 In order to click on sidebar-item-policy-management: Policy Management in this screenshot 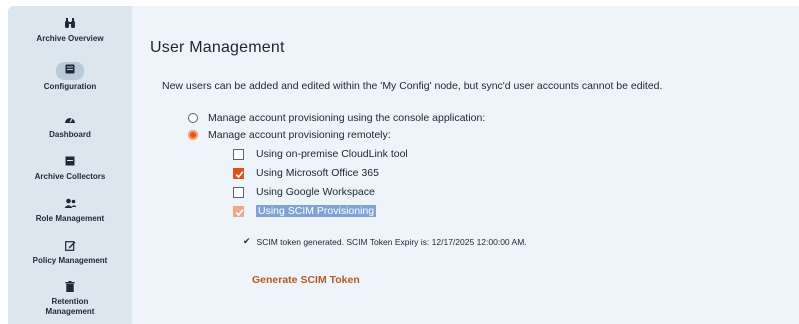, I will do `click(70, 253)`.